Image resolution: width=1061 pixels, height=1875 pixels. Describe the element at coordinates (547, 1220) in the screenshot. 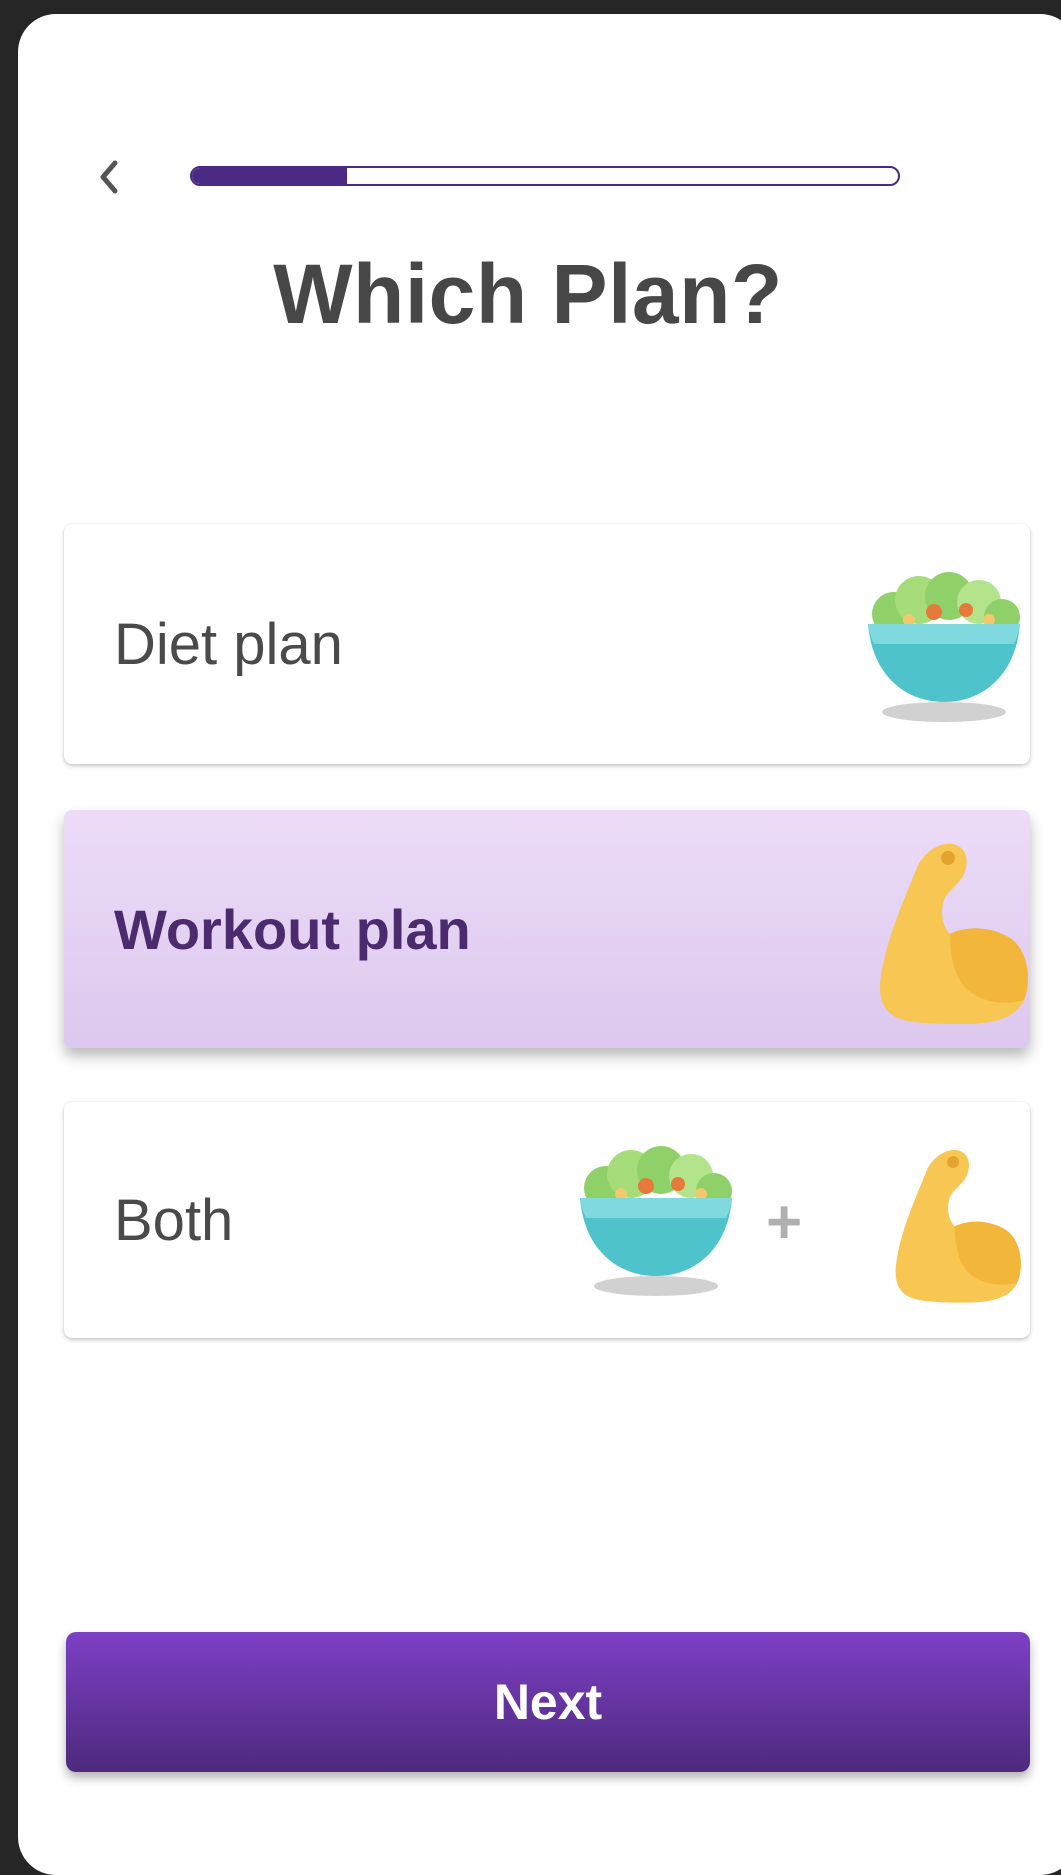

I see `option-both: Both +` at that location.